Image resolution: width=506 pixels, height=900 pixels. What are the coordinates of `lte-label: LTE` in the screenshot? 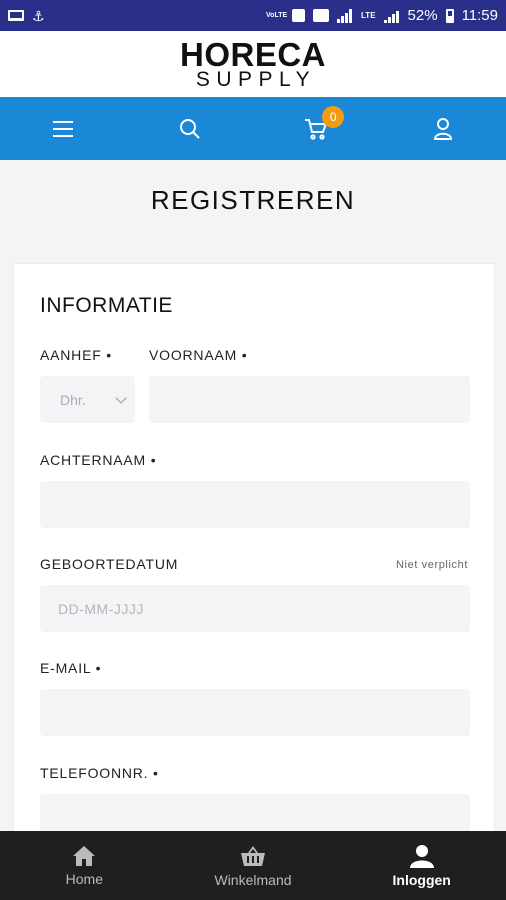 It's located at (368, 15).